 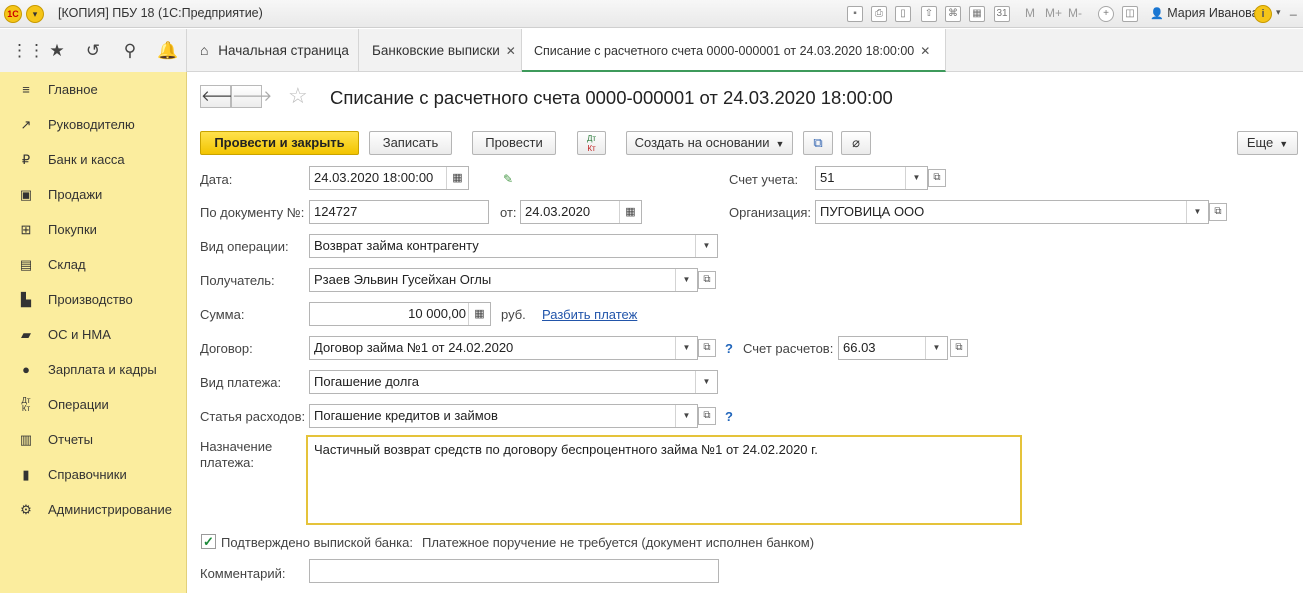 I want to click on sidebar-item-bank: ₽ Банк и касса, so click(x=93, y=160).